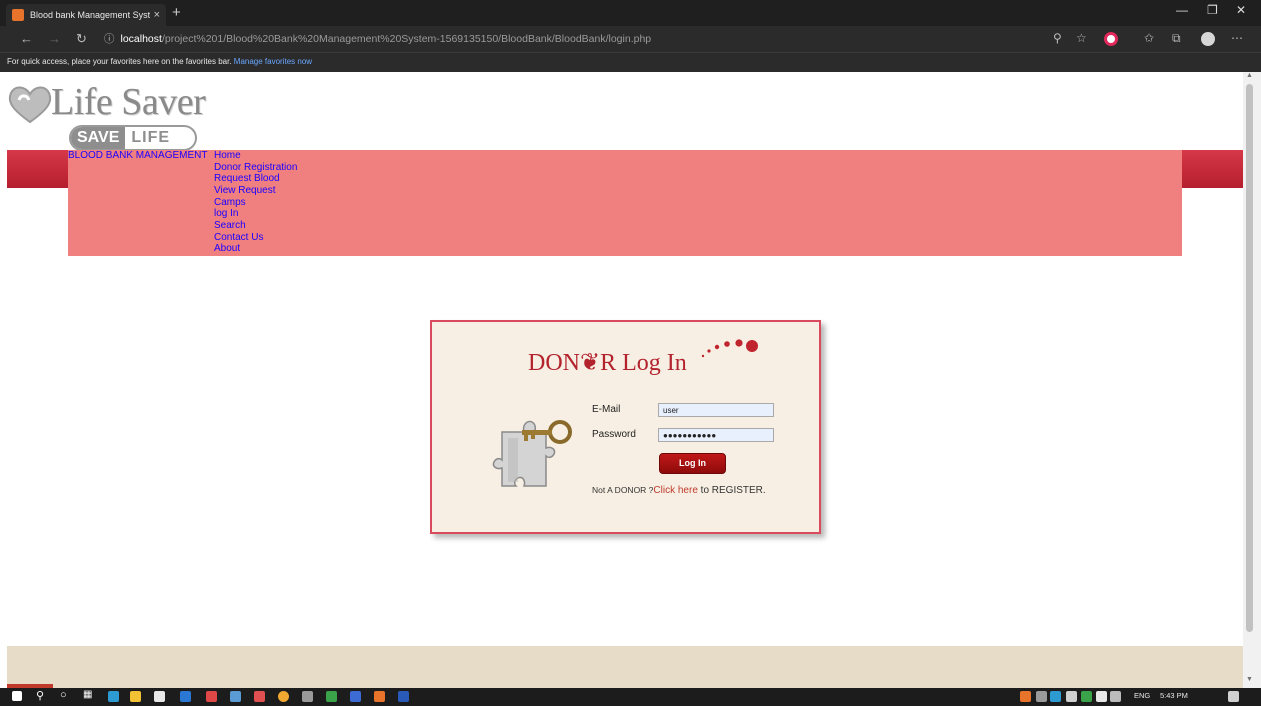 Image resolution: width=1261 pixels, height=706 pixels. I want to click on windows-start-icon, so click(17, 696).